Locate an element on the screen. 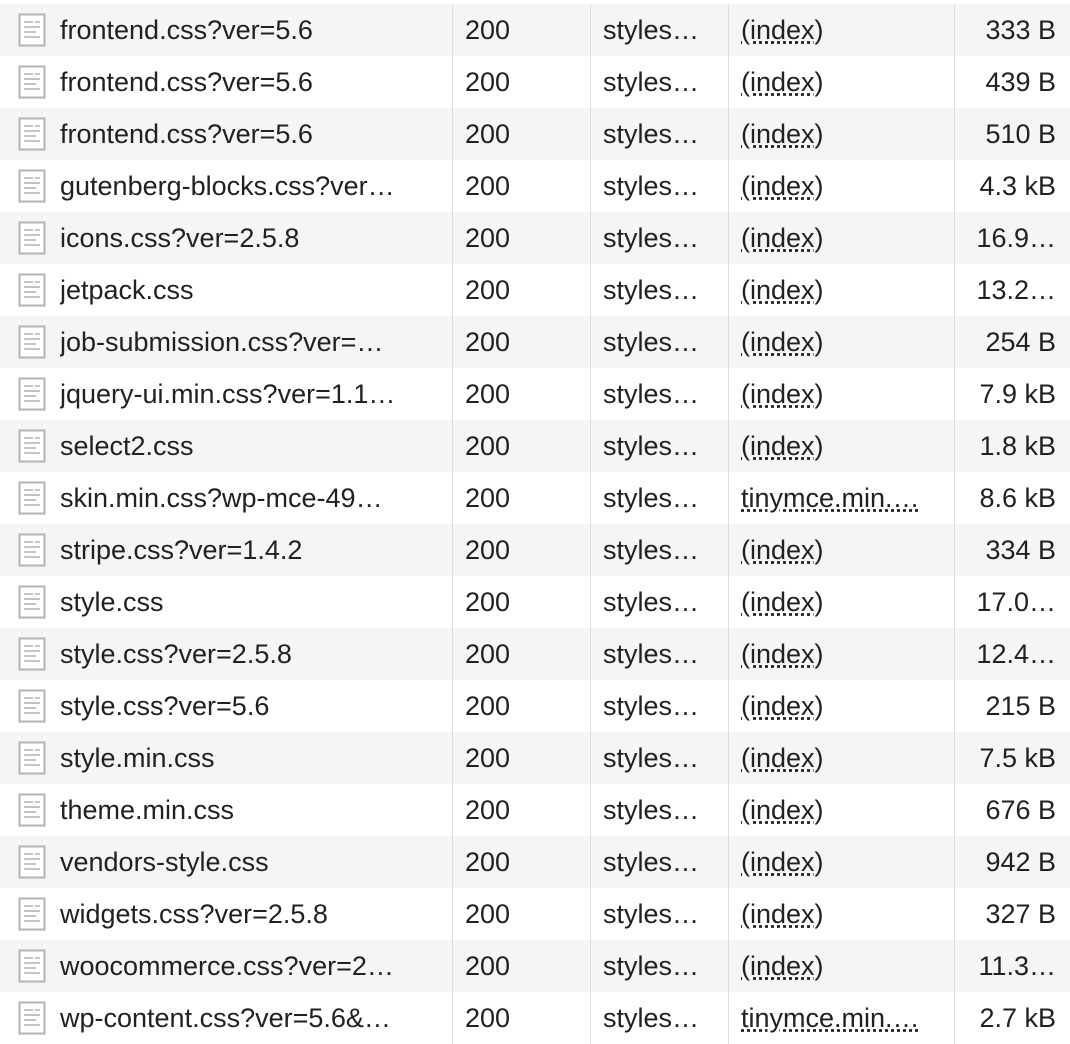 The width and height of the screenshot is (1070, 1044). name-cell: style.css is located at coordinates (226, 602).